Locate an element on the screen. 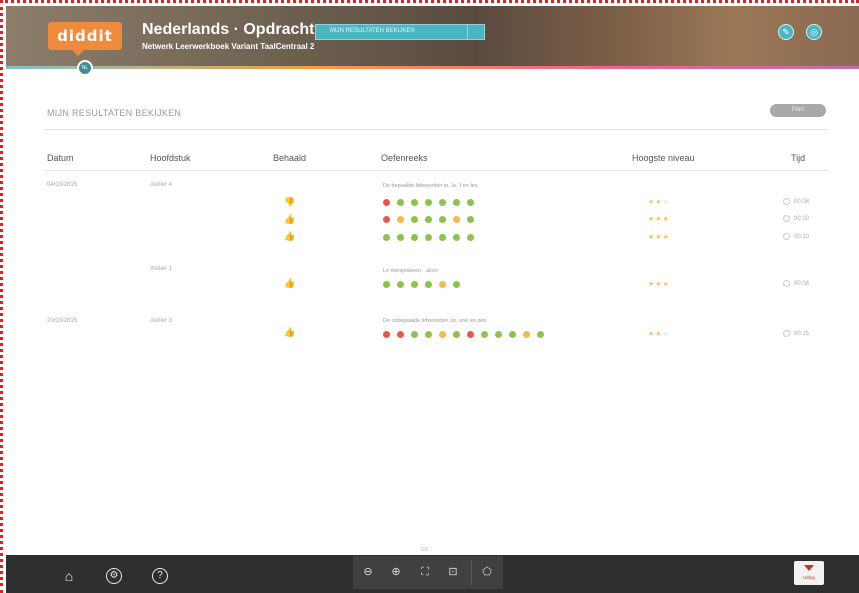  cell-datum: 04/03/2015 is located at coordinates (62, 185).